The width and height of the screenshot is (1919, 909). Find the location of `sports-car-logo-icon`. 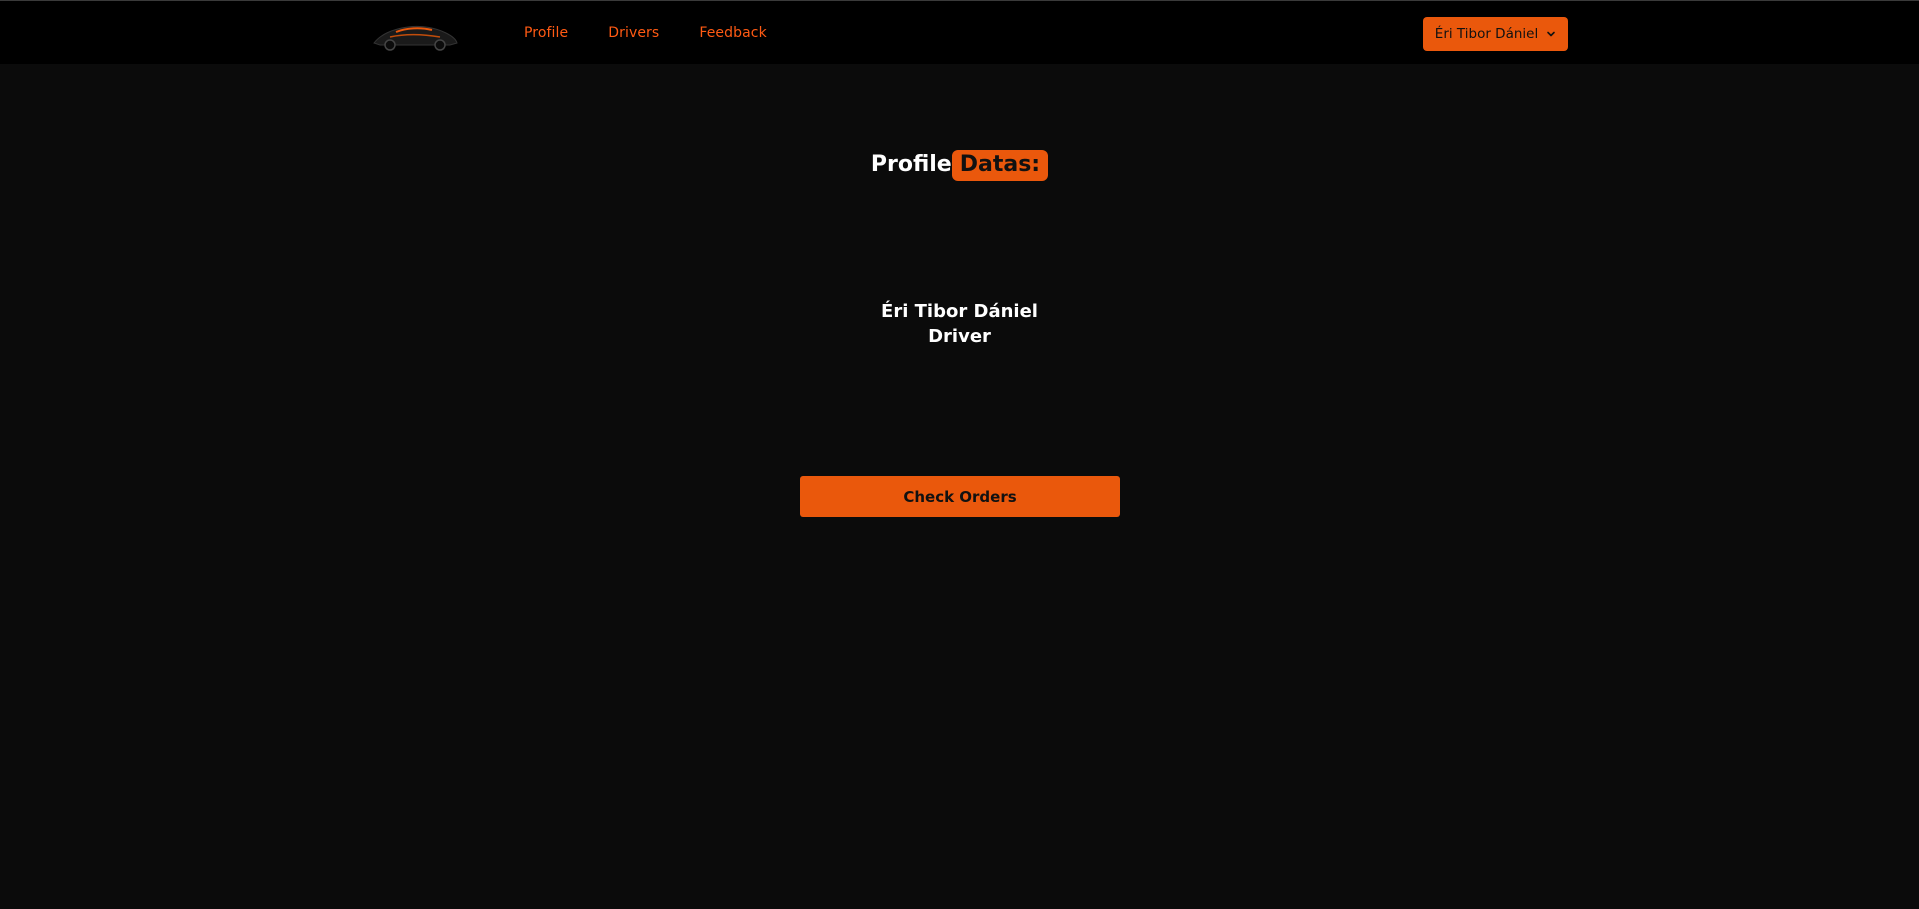

sports-car-logo-icon is located at coordinates (415, 36).